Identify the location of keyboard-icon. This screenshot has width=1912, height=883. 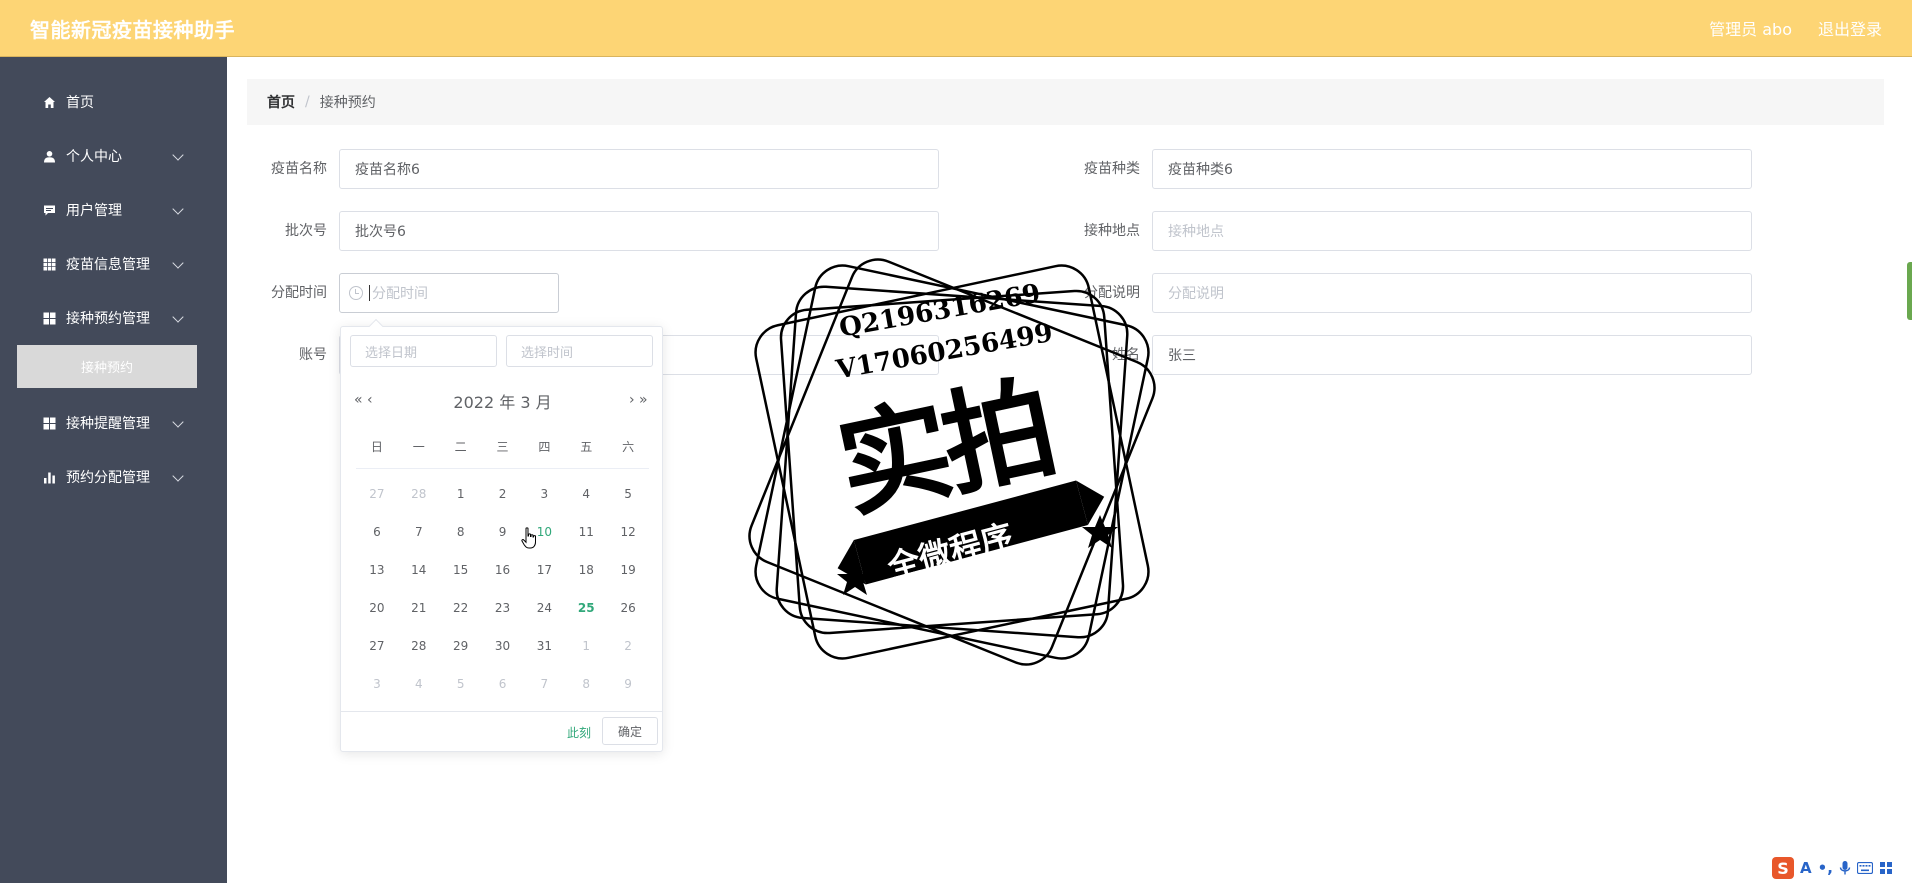
(1864, 868).